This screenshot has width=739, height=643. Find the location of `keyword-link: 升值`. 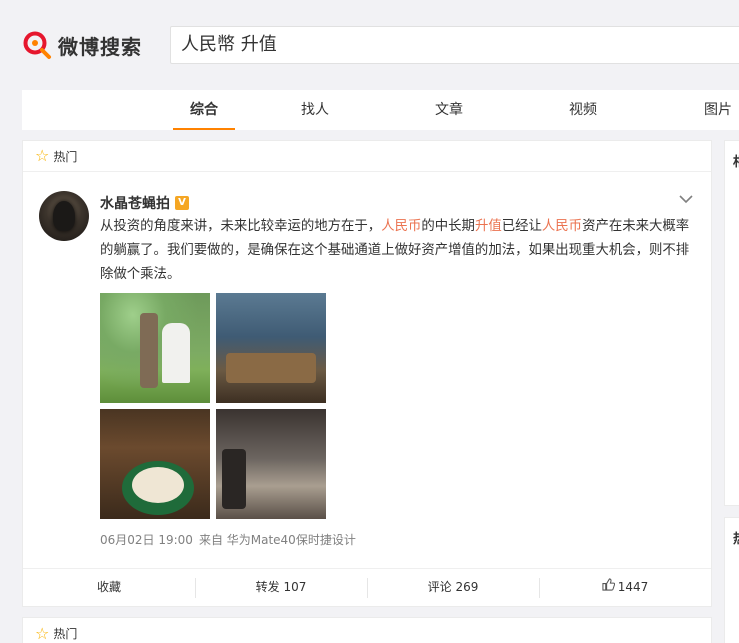

keyword-link: 升值 is located at coordinates (488, 226).